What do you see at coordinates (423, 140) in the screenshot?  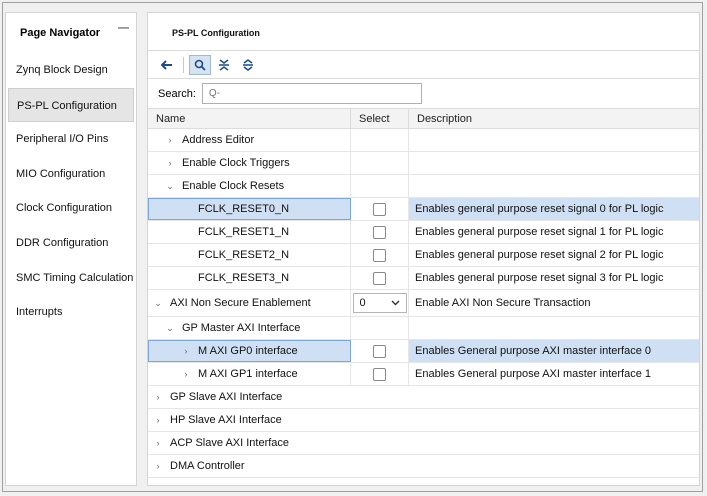 I see `table-row: › Address Editor` at bounding box center [423, 140].